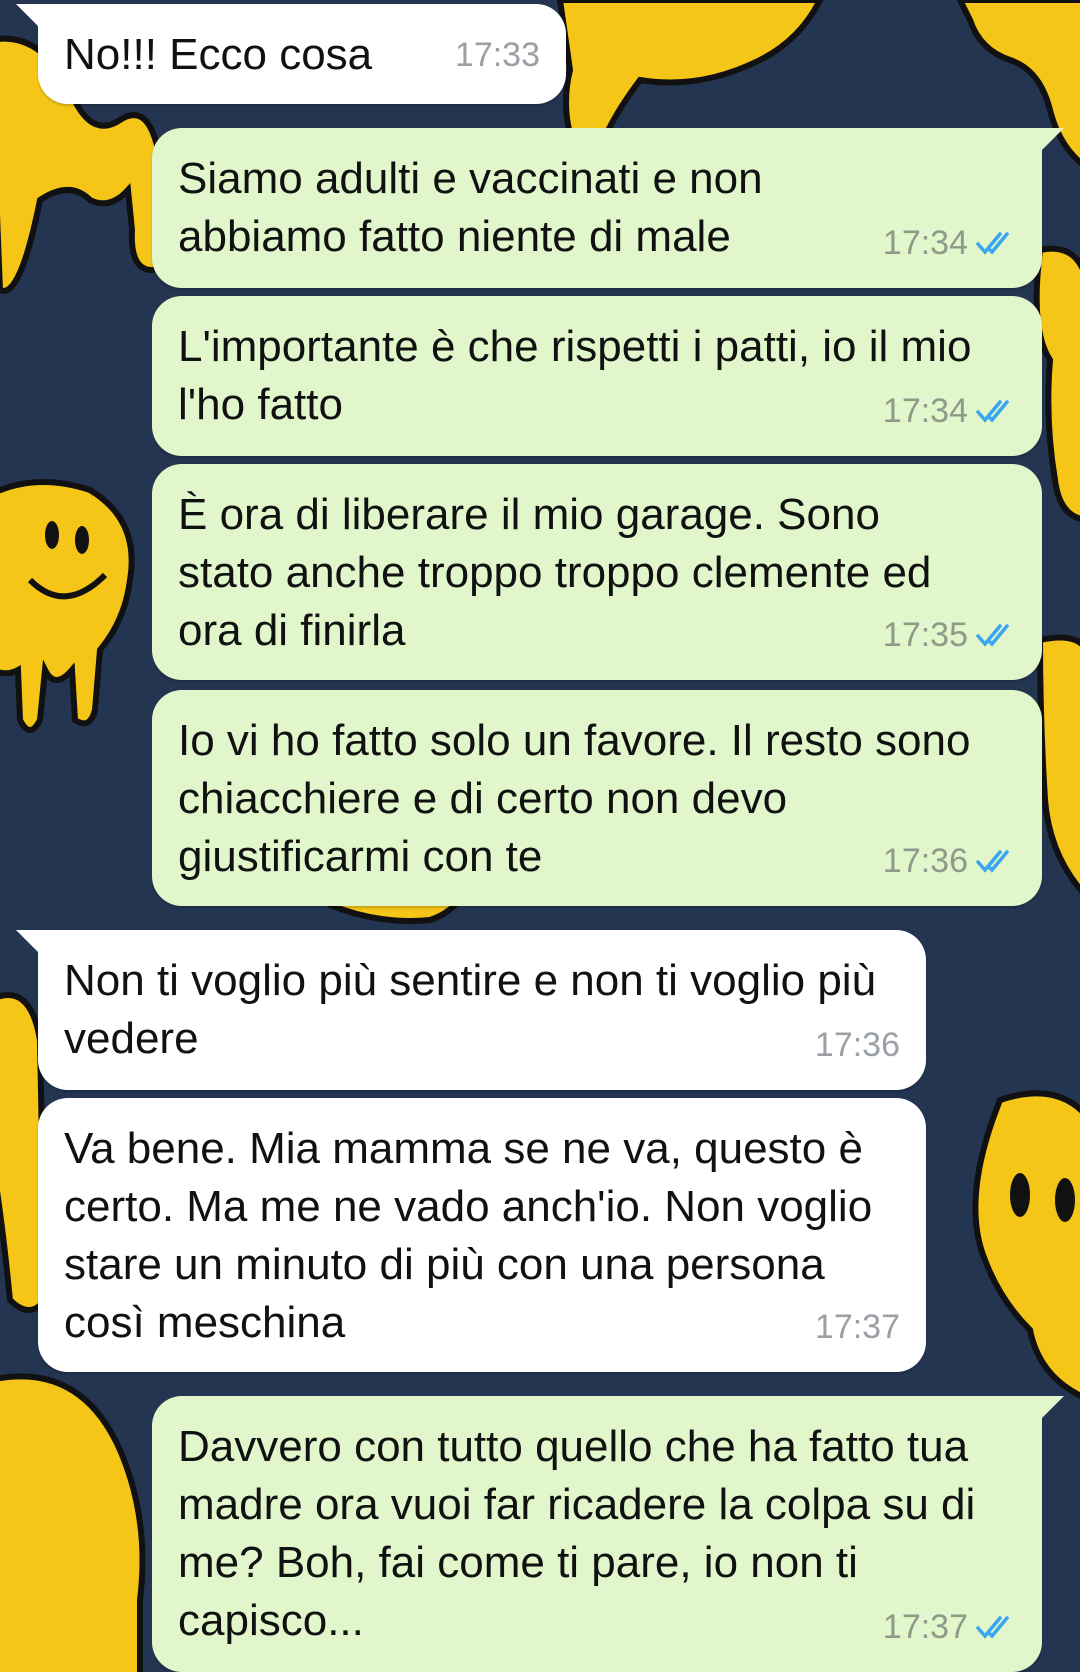  Describe the element at coordinates (291, 54) in the screenshot. I see `message-bubble-incoming: No!!! Ecco cosa 17:33` at that location.